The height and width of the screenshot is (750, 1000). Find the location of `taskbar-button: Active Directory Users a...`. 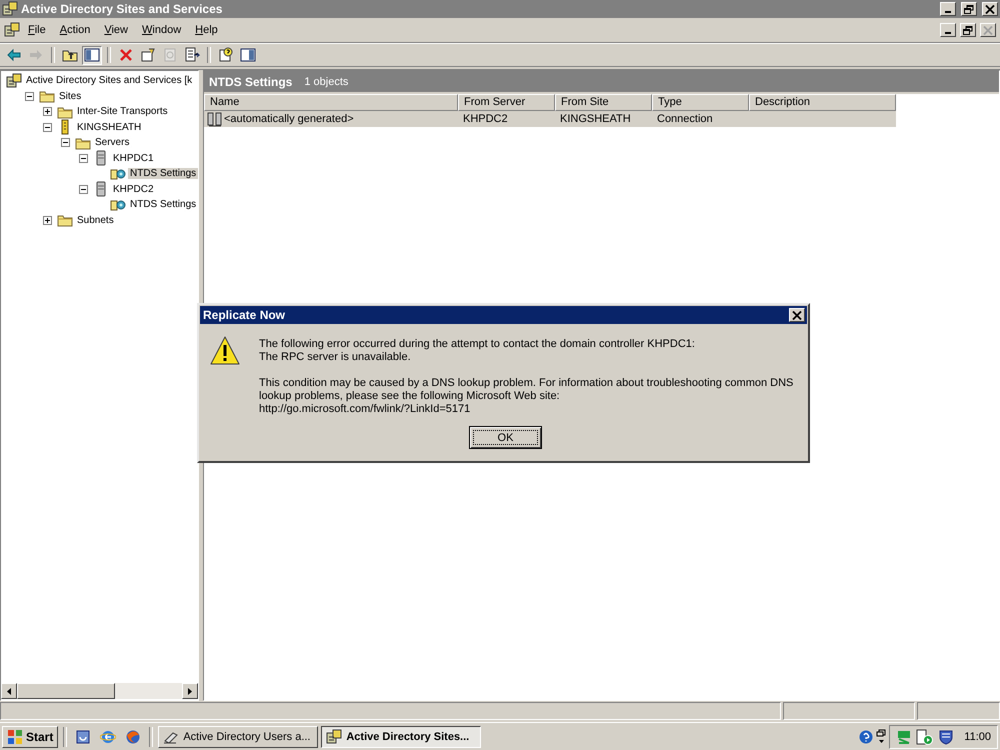

taskbar-button: Active Directory Users a... is located at coordinates (238, 737).